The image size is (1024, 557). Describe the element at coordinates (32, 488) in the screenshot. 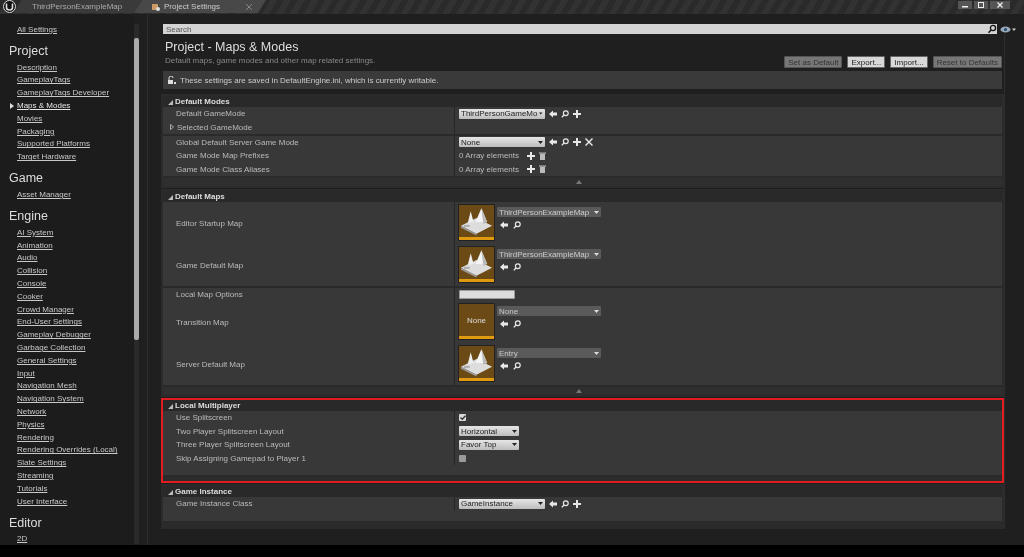

I see `sidebar-link: Tutorials` at that location.